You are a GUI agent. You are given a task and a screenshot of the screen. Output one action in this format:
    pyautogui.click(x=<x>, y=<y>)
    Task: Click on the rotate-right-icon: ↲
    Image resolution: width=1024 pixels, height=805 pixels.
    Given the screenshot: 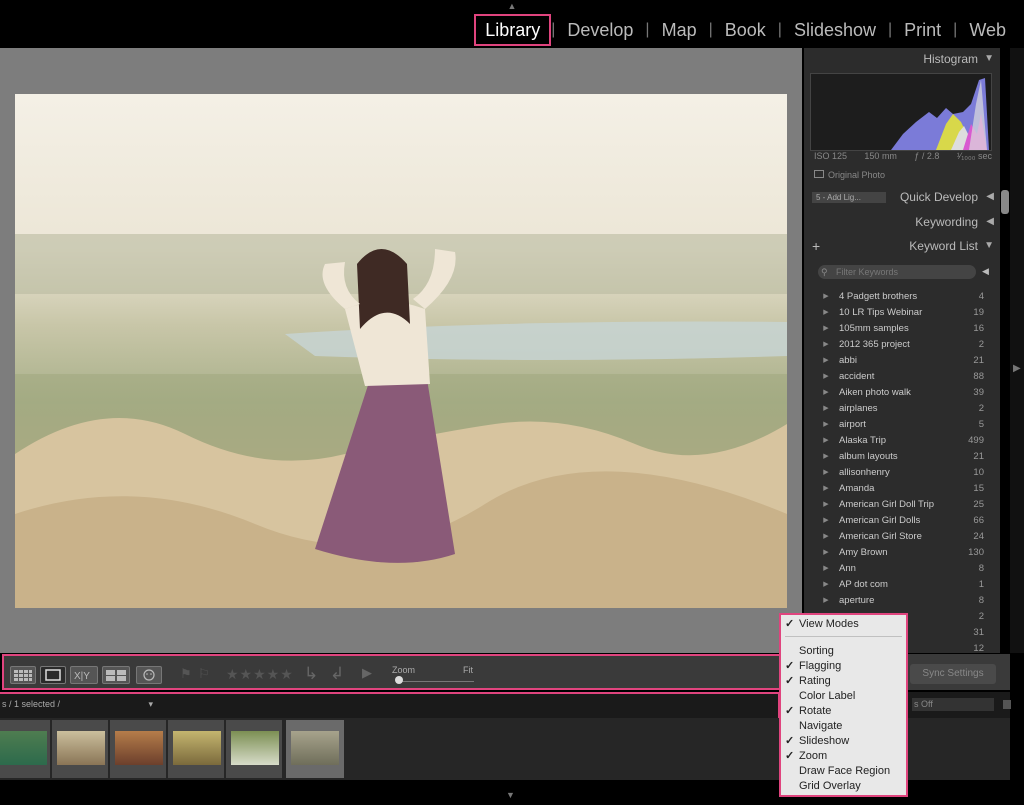 What is the action you would take?
    pyautogui.click(x=337, y=674)
    